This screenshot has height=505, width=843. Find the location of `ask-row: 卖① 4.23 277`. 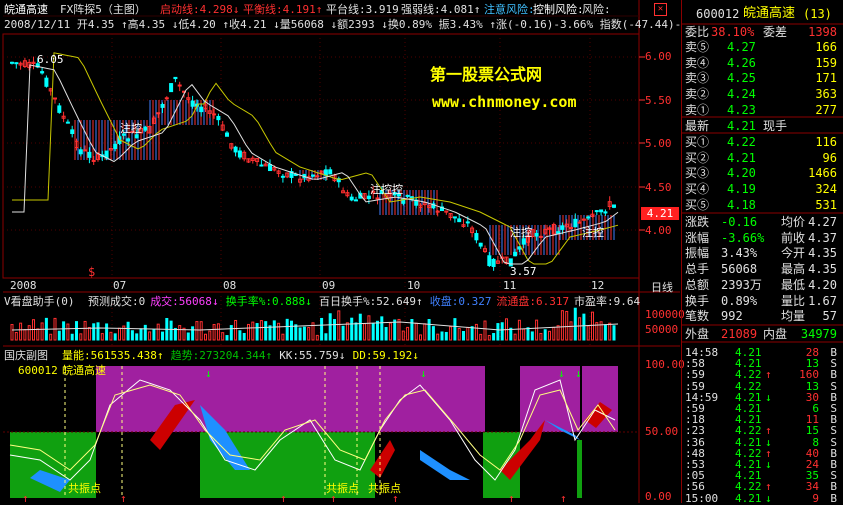

ask-row: 卖① 4.23 277 is located at coordinates (762, 110).